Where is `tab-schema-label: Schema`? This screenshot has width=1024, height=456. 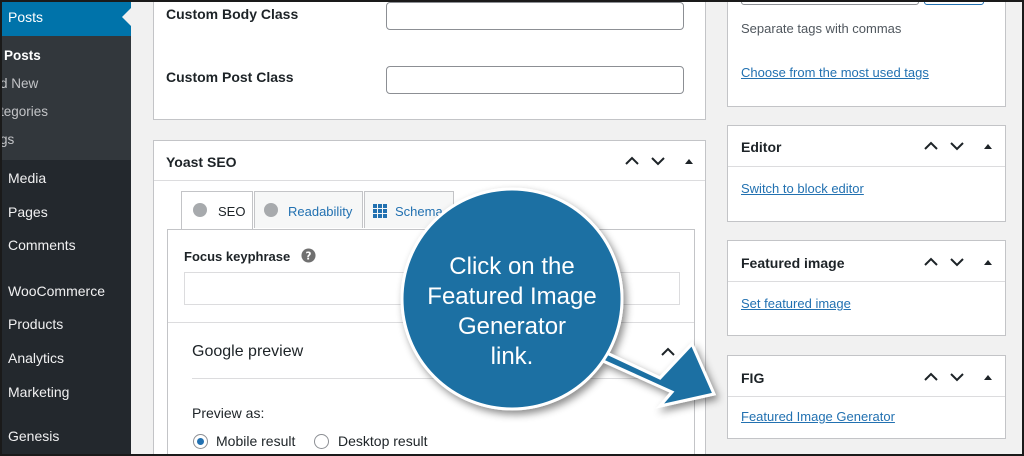
tab-schema-label: Schema is located at coordinates (419, 211).